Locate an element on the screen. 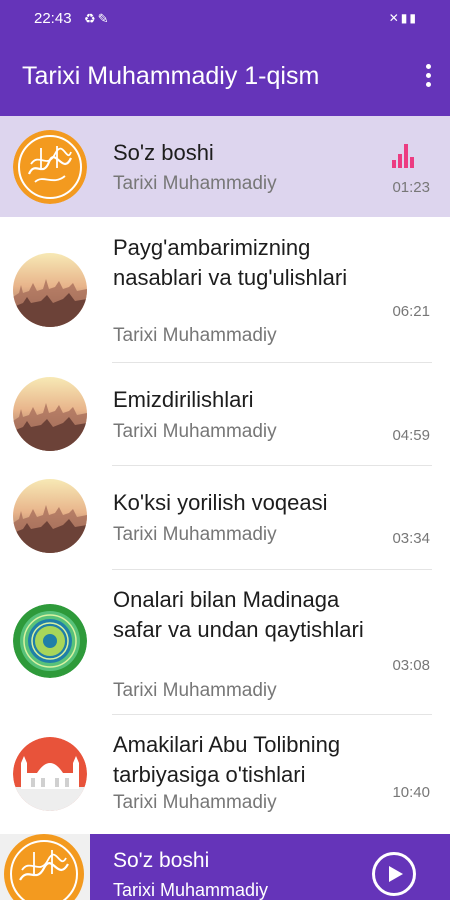 The height and width of the screenshot is (901, 450). battery-icon: ▮ is located at coordinates (413, 18).